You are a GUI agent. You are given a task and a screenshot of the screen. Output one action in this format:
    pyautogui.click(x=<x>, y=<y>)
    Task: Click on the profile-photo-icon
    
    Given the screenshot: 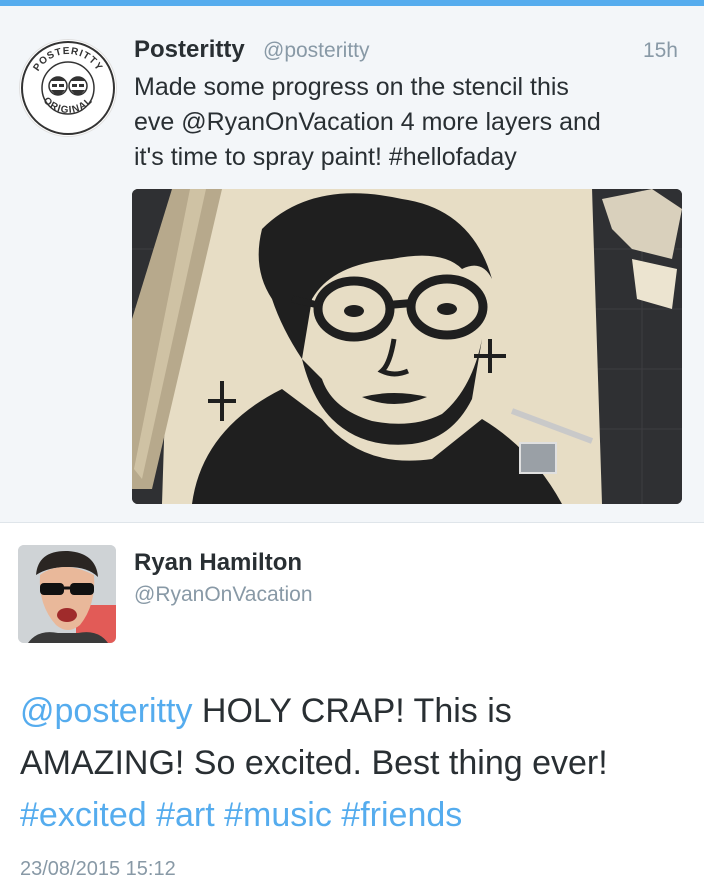 What is the action you would take?
    pyautogui.click(x=67, y=594)
    